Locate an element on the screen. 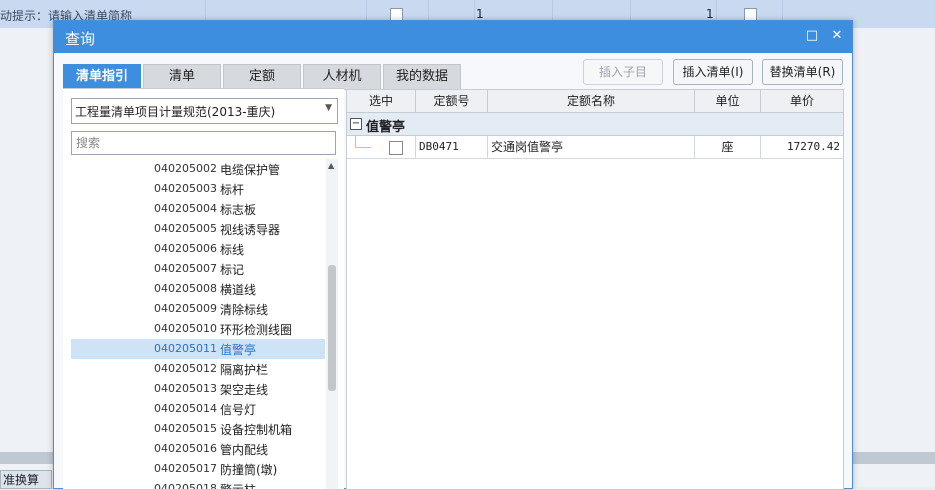 The height and width of the screenshot is (490, 935). tree-scrollbar: ▲ is located at coordinates (332, 324).